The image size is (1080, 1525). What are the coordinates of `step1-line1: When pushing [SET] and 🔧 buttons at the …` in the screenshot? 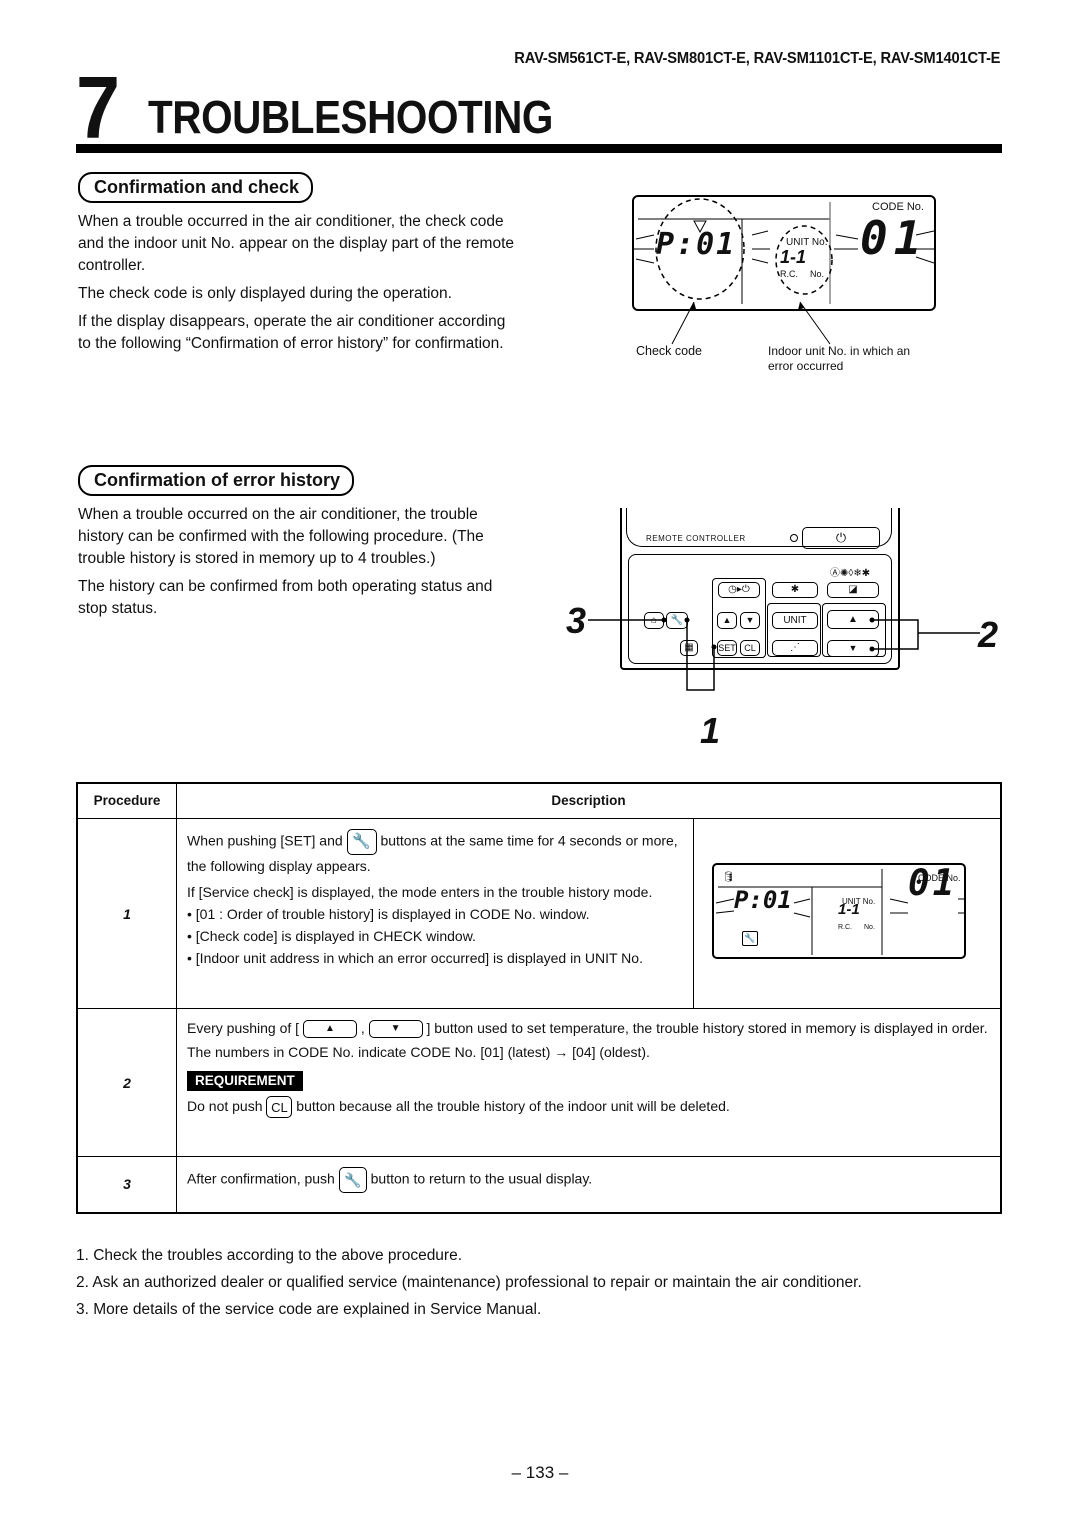 It's located at (435, 853).